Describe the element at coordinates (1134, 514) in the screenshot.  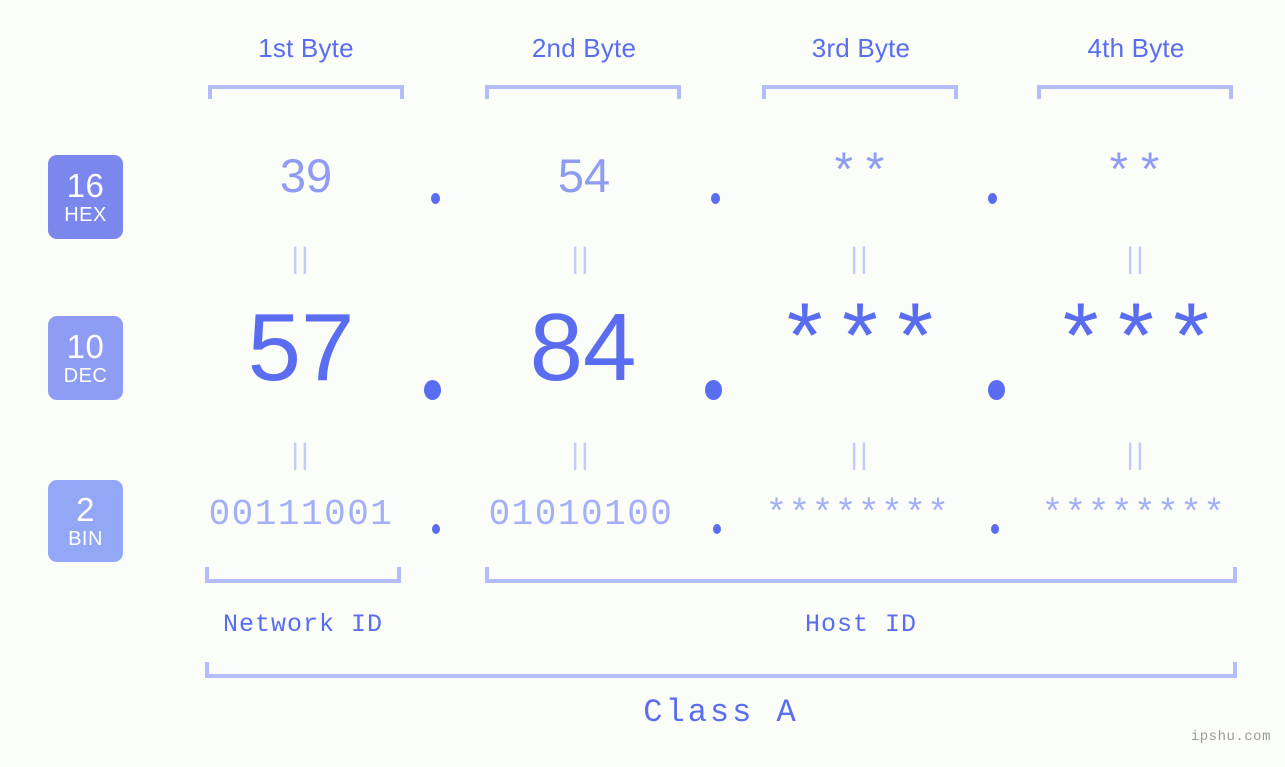
I see `bin-octet-4: ********` at that location.